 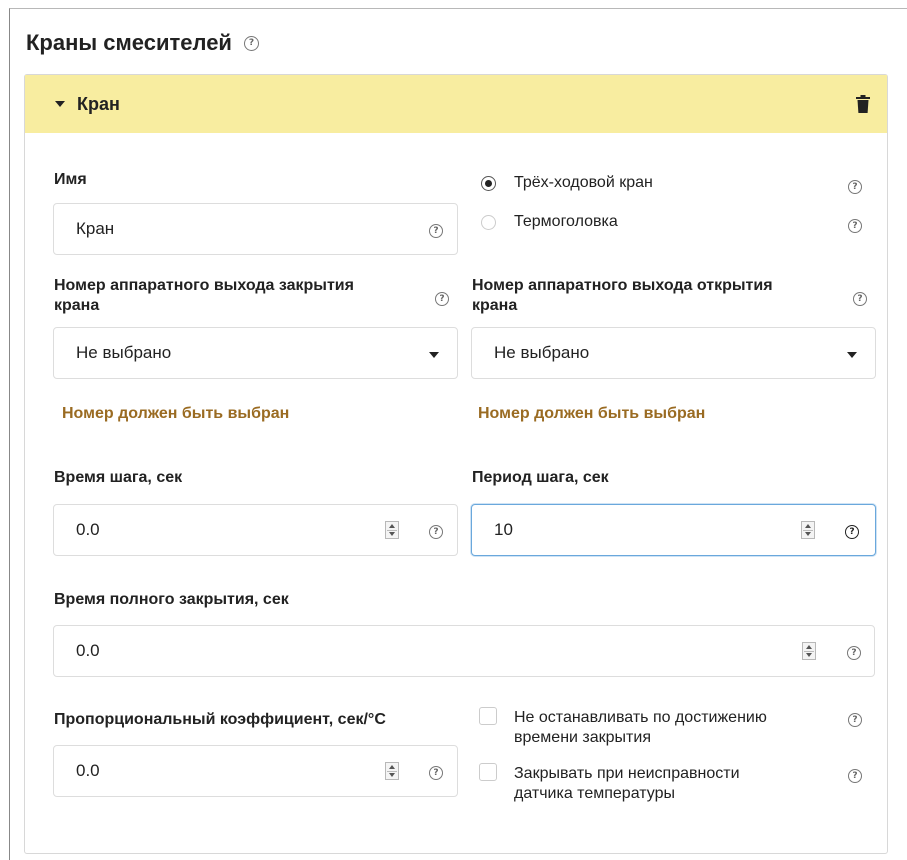 I want to click on close-on-fault-help-icon: ?, so click(x=855, y=776).